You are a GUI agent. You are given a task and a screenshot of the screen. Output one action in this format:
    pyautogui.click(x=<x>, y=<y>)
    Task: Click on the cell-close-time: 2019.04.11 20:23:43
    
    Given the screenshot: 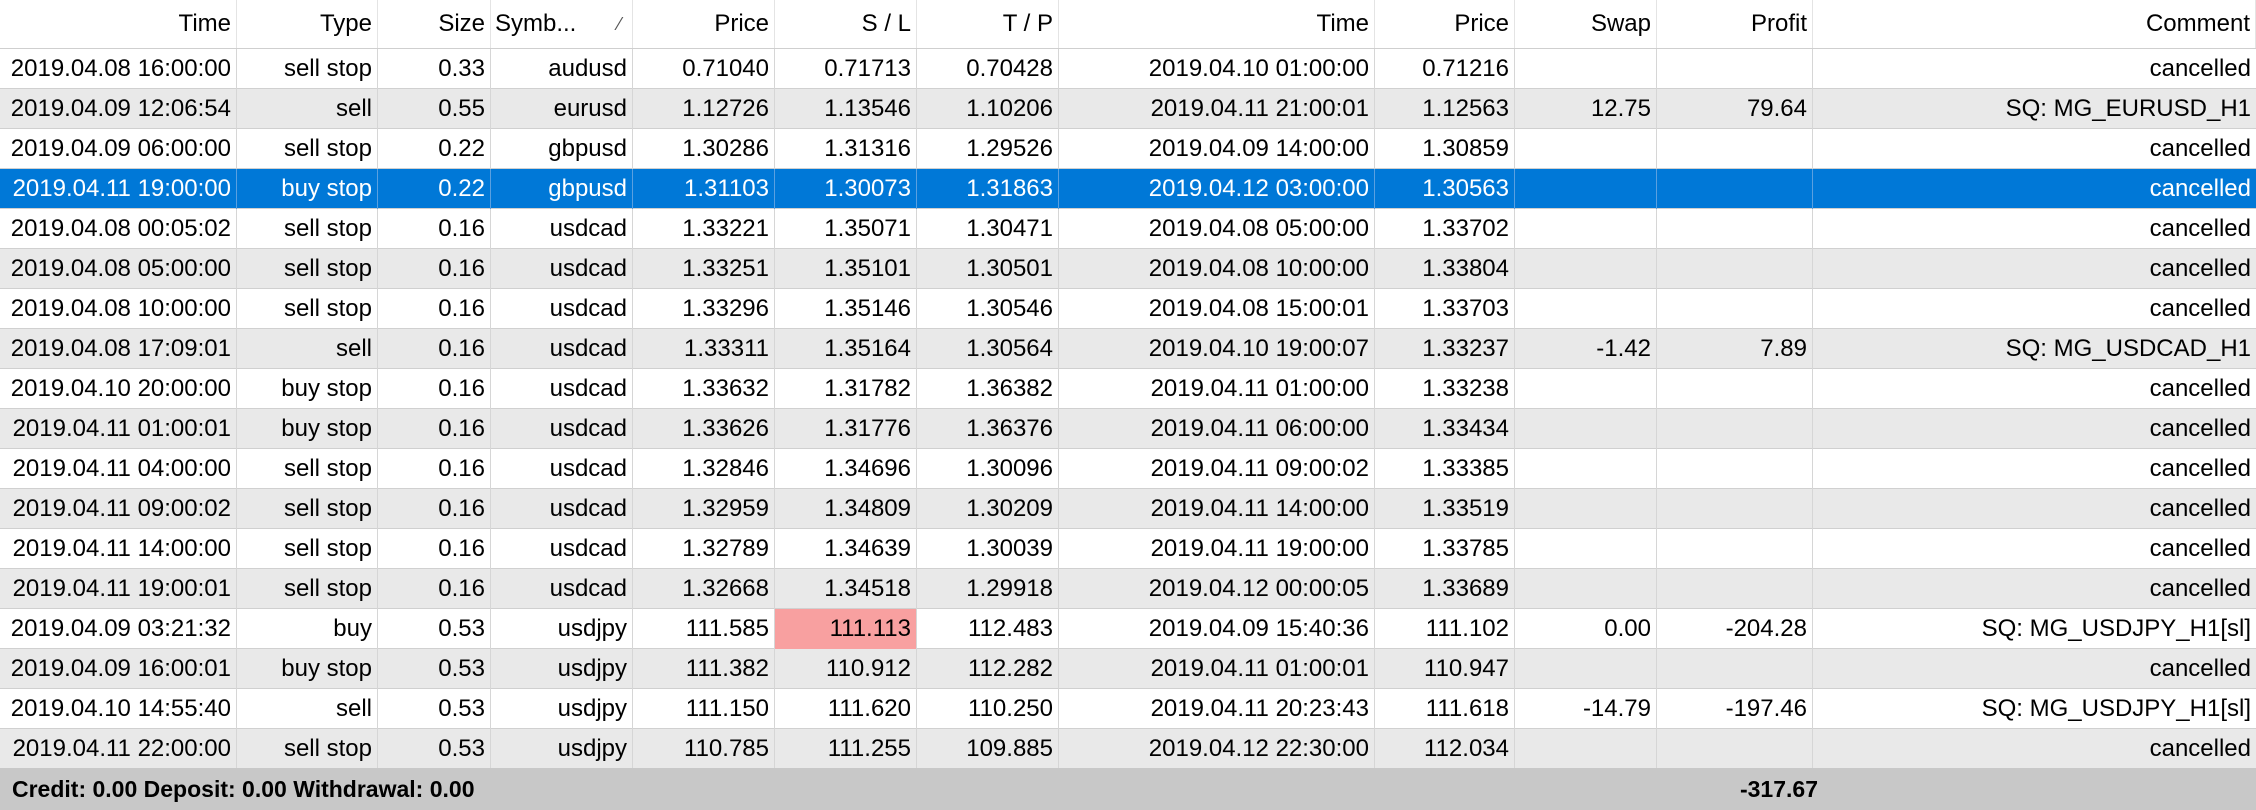 What is the action you would take?
    pyautogui.click(x=1217, y=709)
    